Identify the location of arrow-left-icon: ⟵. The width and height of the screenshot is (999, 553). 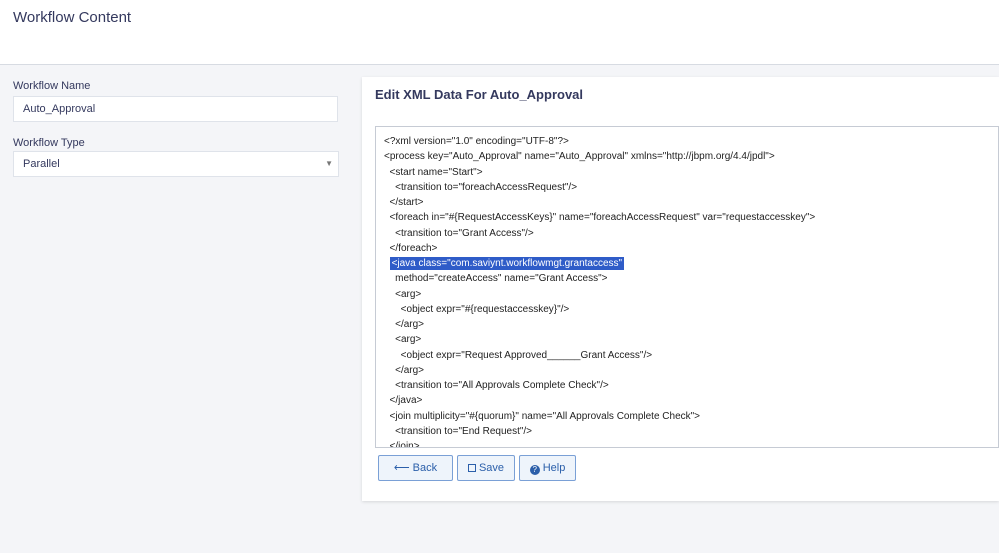
(401, 468).